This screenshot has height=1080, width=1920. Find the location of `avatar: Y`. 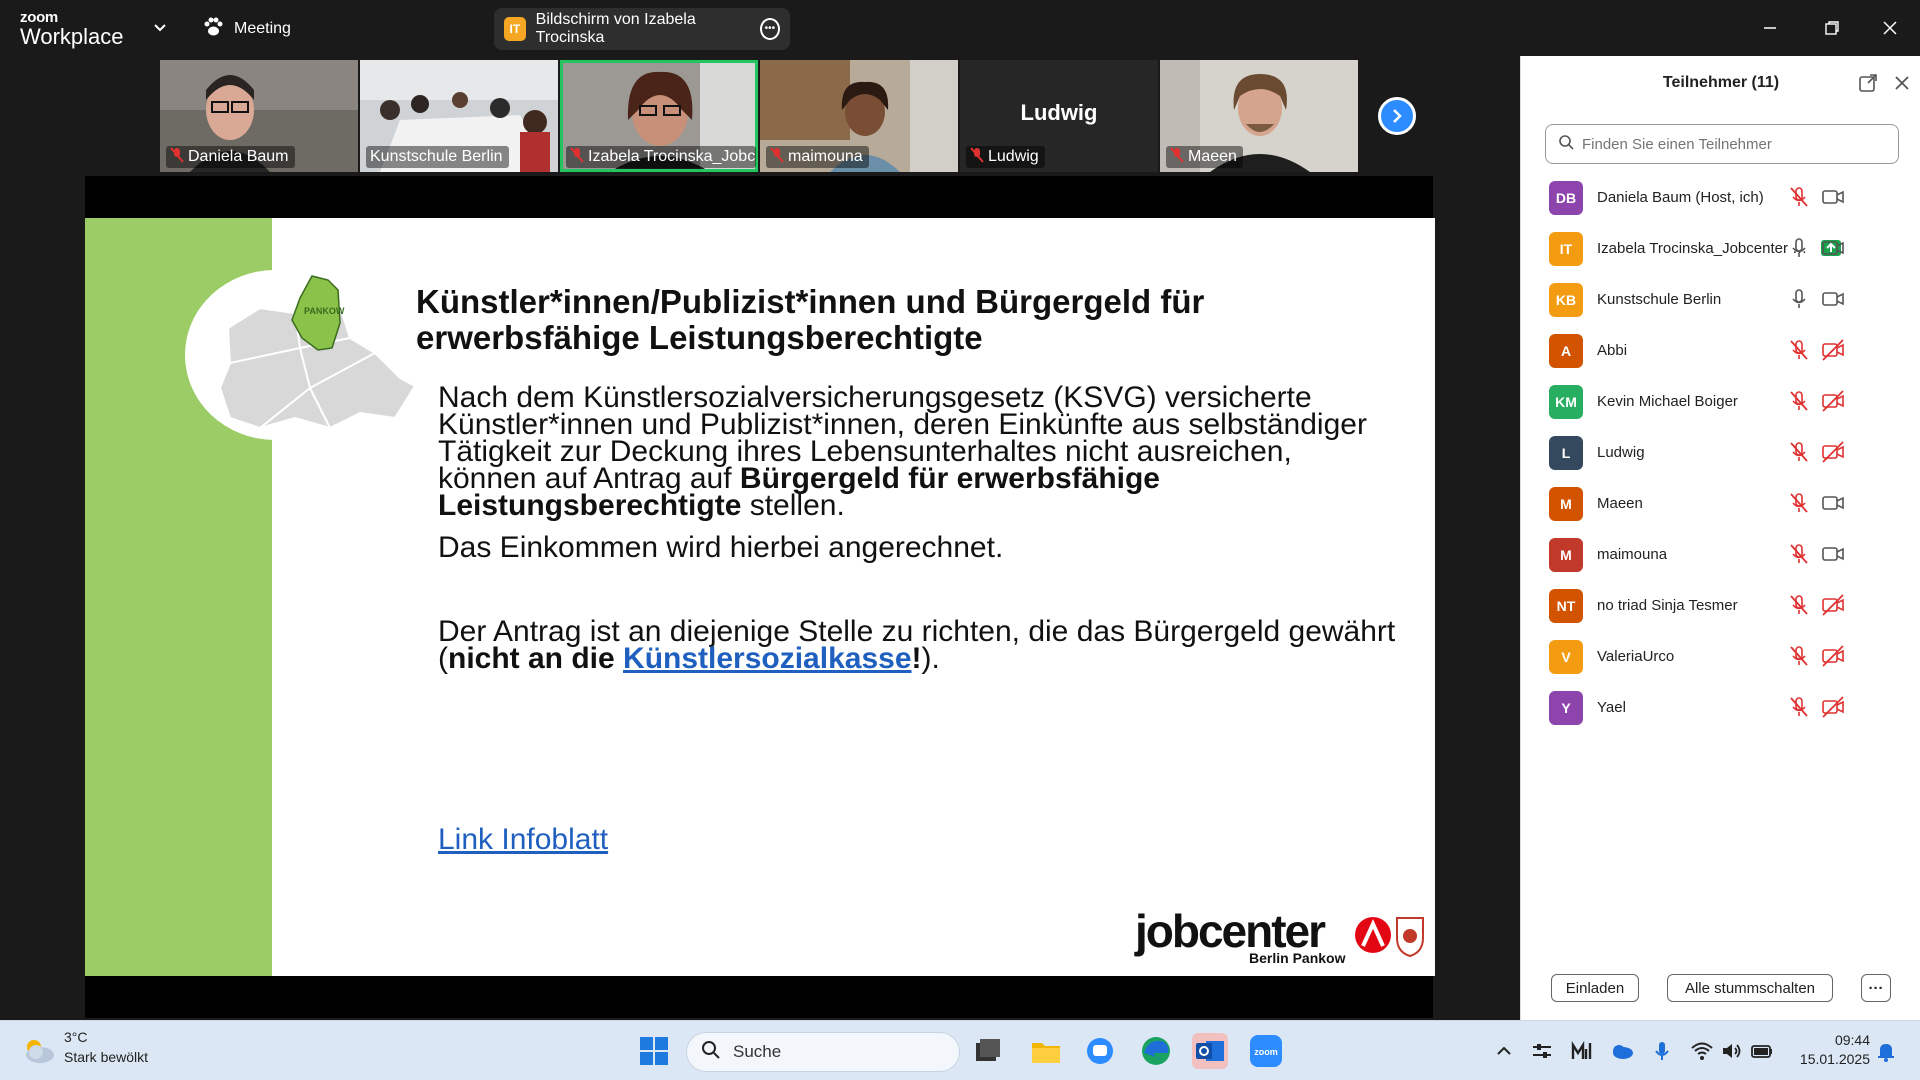

avatar: Y is located at coordinates (1566, 707).